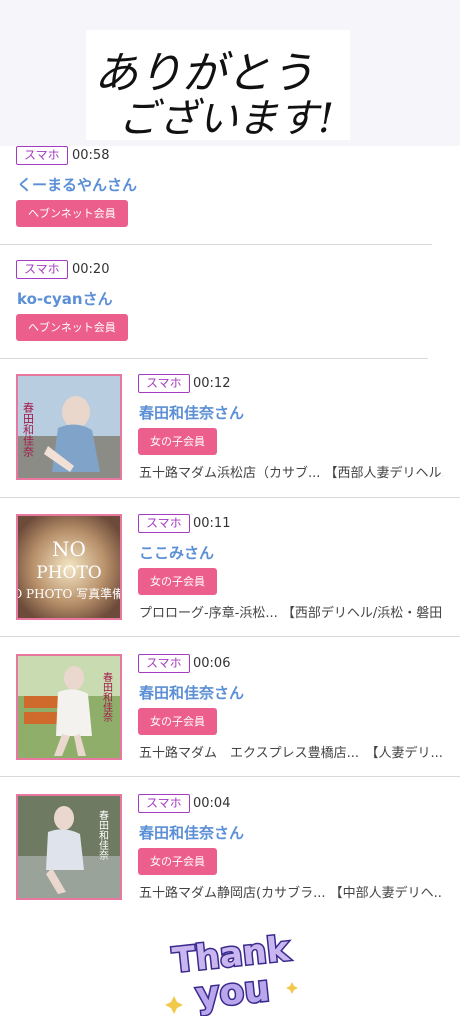 This screenshot has height=1024, width=460. Describe the element at coordinates (69, 593) in the screenshot. I see `no-photo-sub: NO PHOTO 写真準備中` at that location.